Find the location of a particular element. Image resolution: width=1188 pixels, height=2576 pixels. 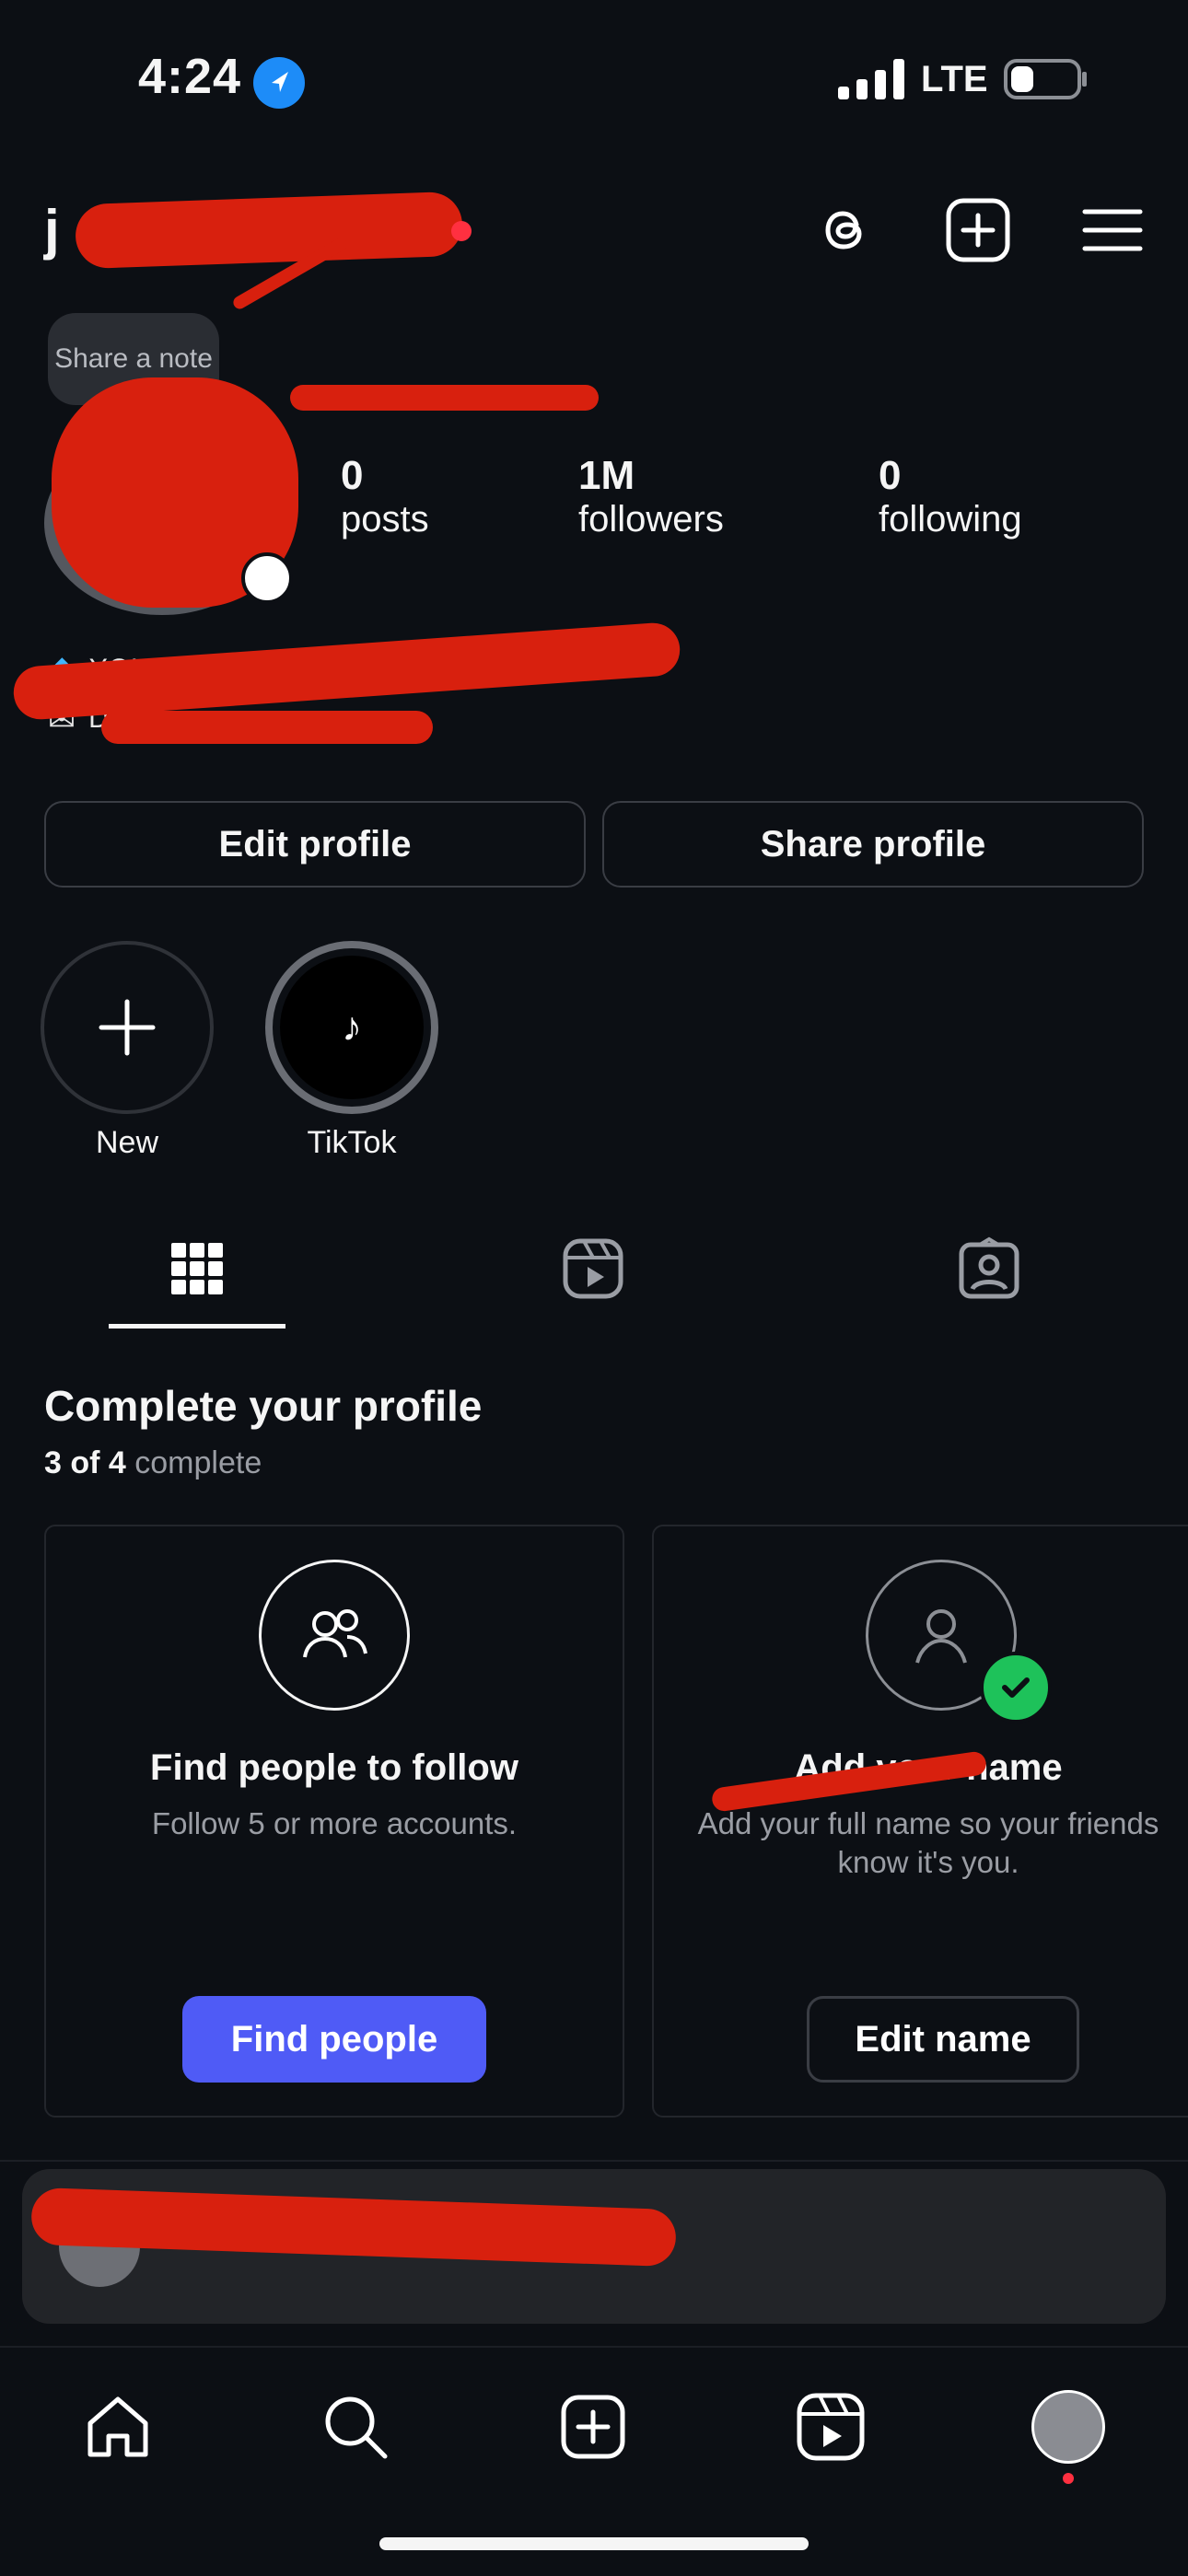

signal-bars-icon is located at coordinates (879, 79).